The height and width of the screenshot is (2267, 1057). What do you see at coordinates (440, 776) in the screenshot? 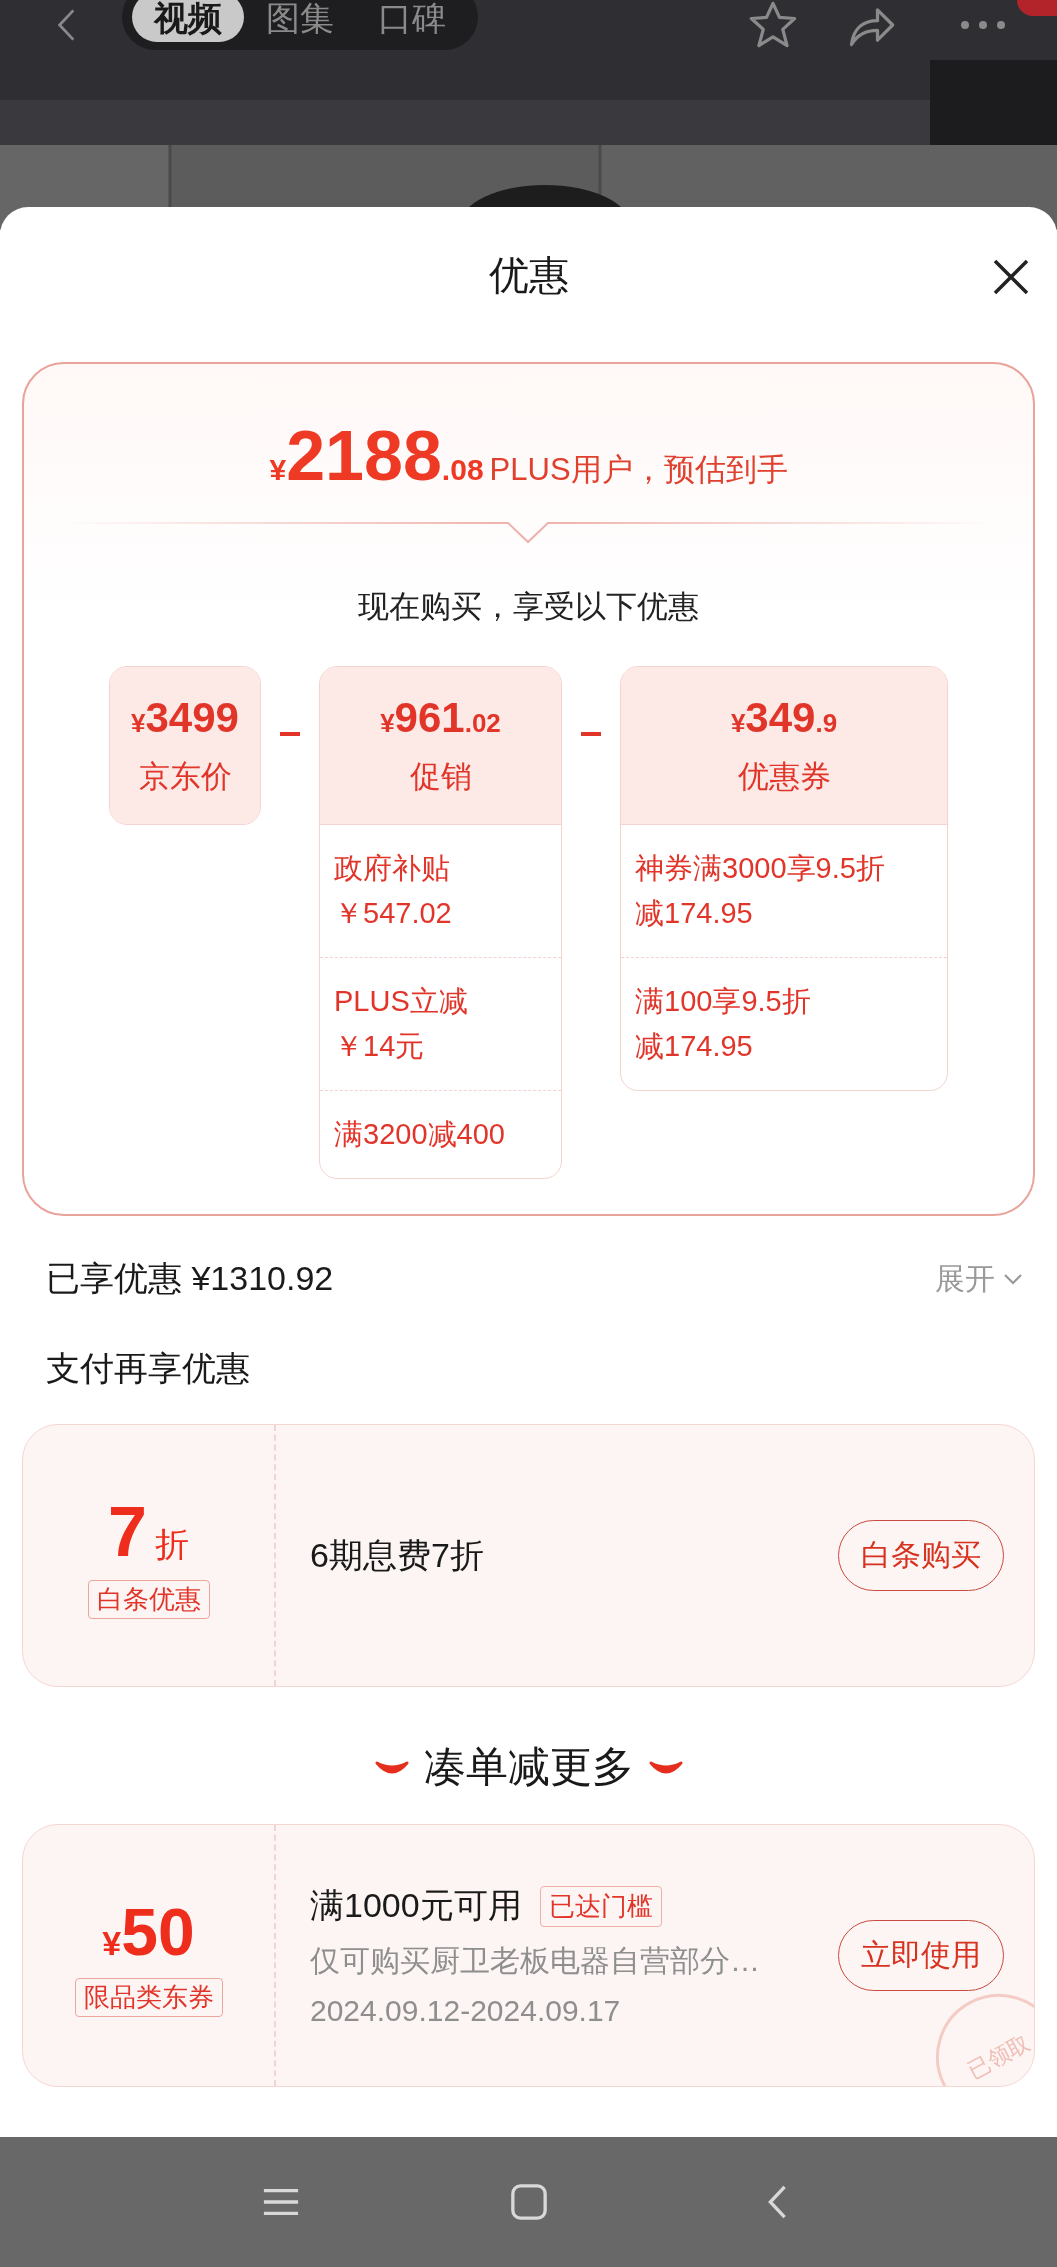
I see `amount-label: 促销` at bounding box center [440, 776].